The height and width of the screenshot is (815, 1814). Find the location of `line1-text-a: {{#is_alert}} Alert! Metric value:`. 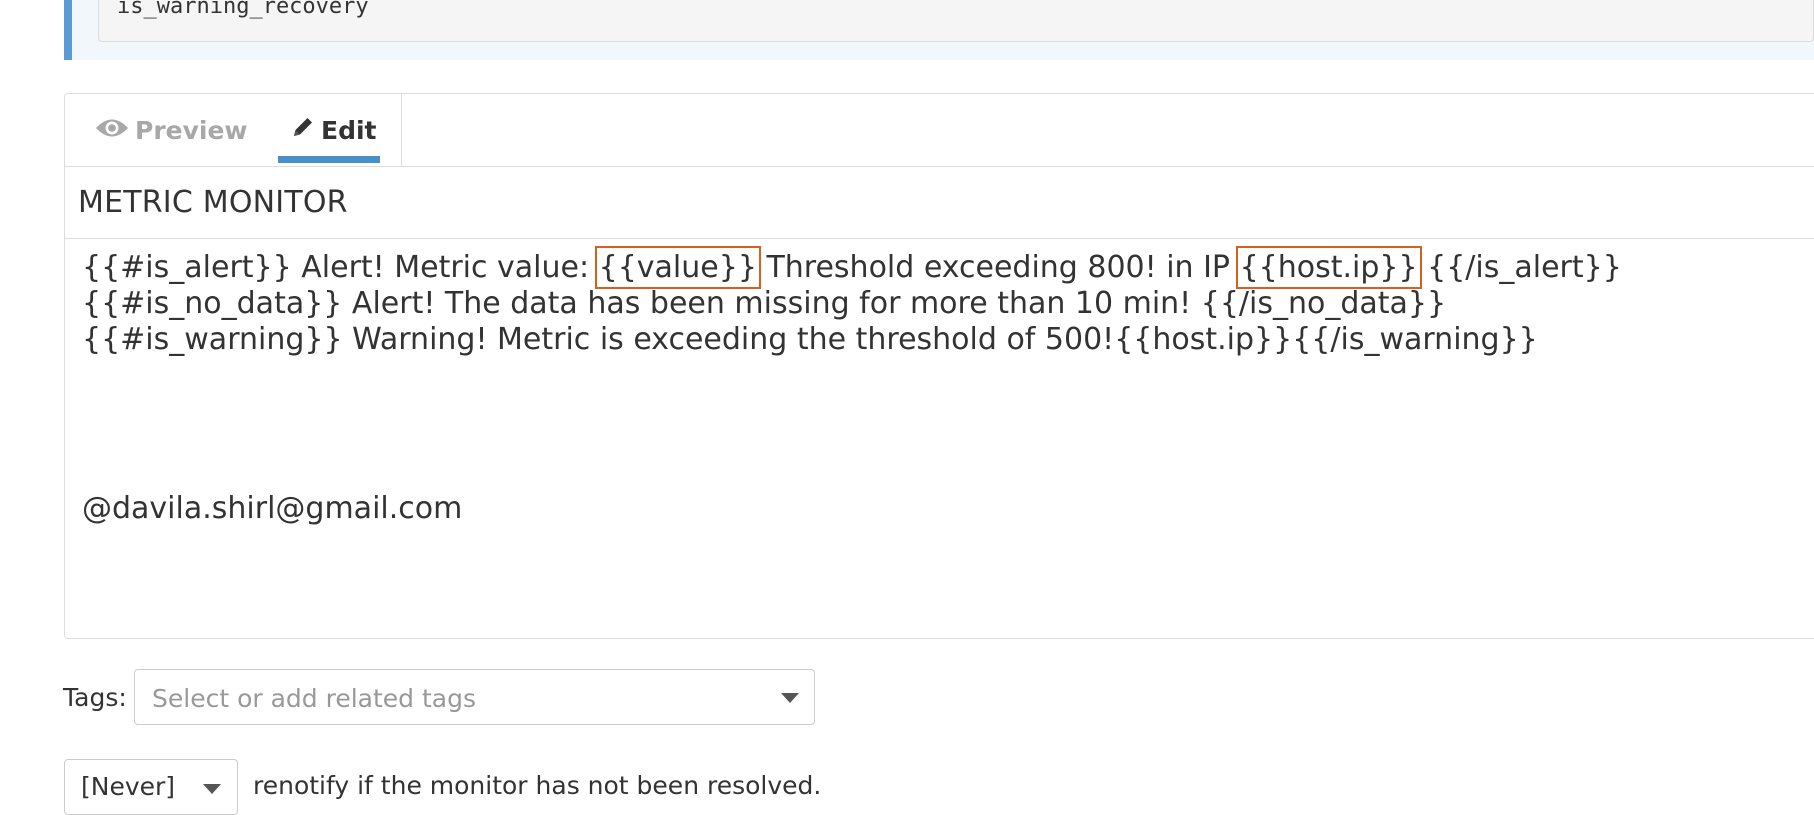

line1-text-a: {{#is_alert}} Alert! Metric value: is located at coordinates (340, 267).